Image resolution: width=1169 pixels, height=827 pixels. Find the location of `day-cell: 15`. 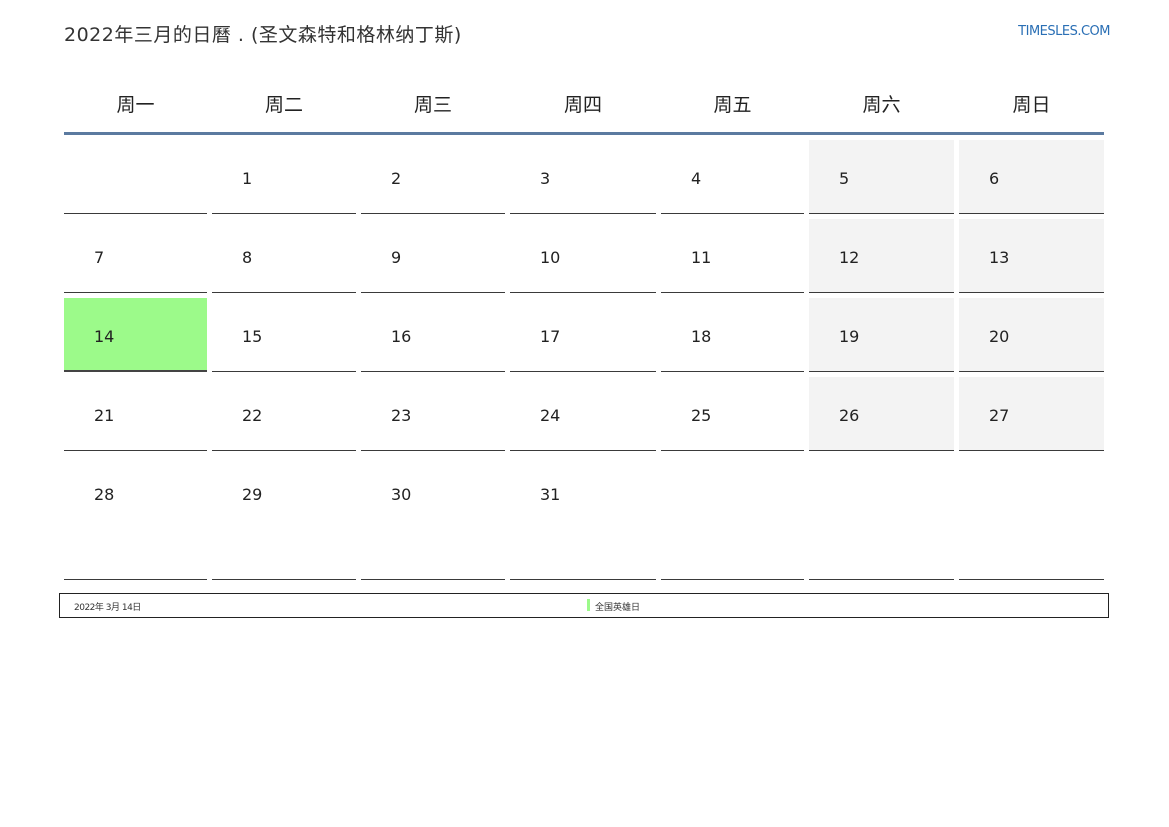

day-cell: 15 is located at coordinates (284, 335).